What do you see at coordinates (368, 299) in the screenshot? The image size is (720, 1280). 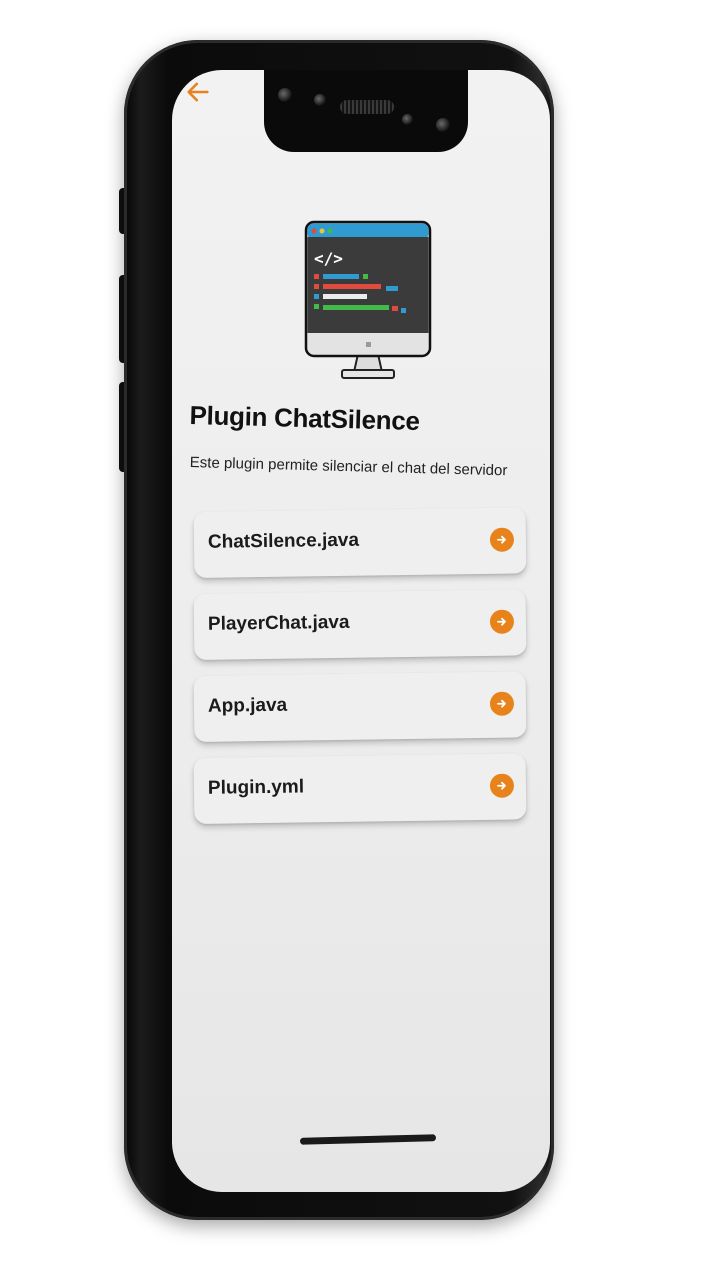 I see `code-monitor-icon: </>` at bounding box center [368, 299].